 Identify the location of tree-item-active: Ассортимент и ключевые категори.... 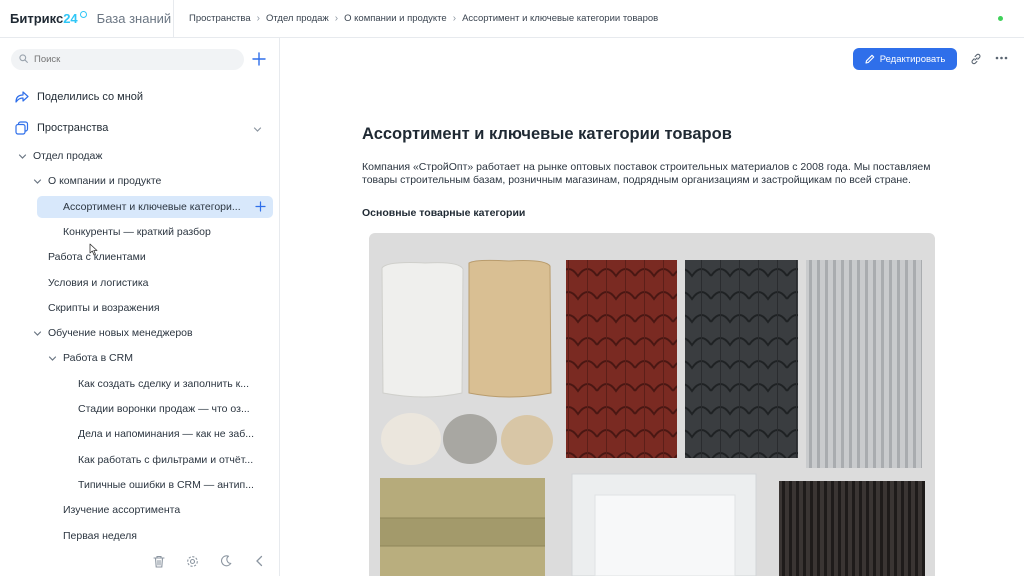
(155, 207).